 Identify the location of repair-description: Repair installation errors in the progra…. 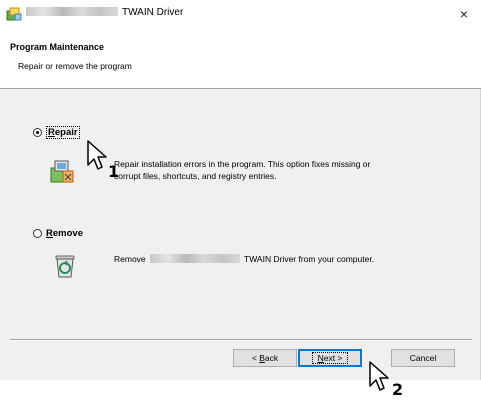
(242, 170).